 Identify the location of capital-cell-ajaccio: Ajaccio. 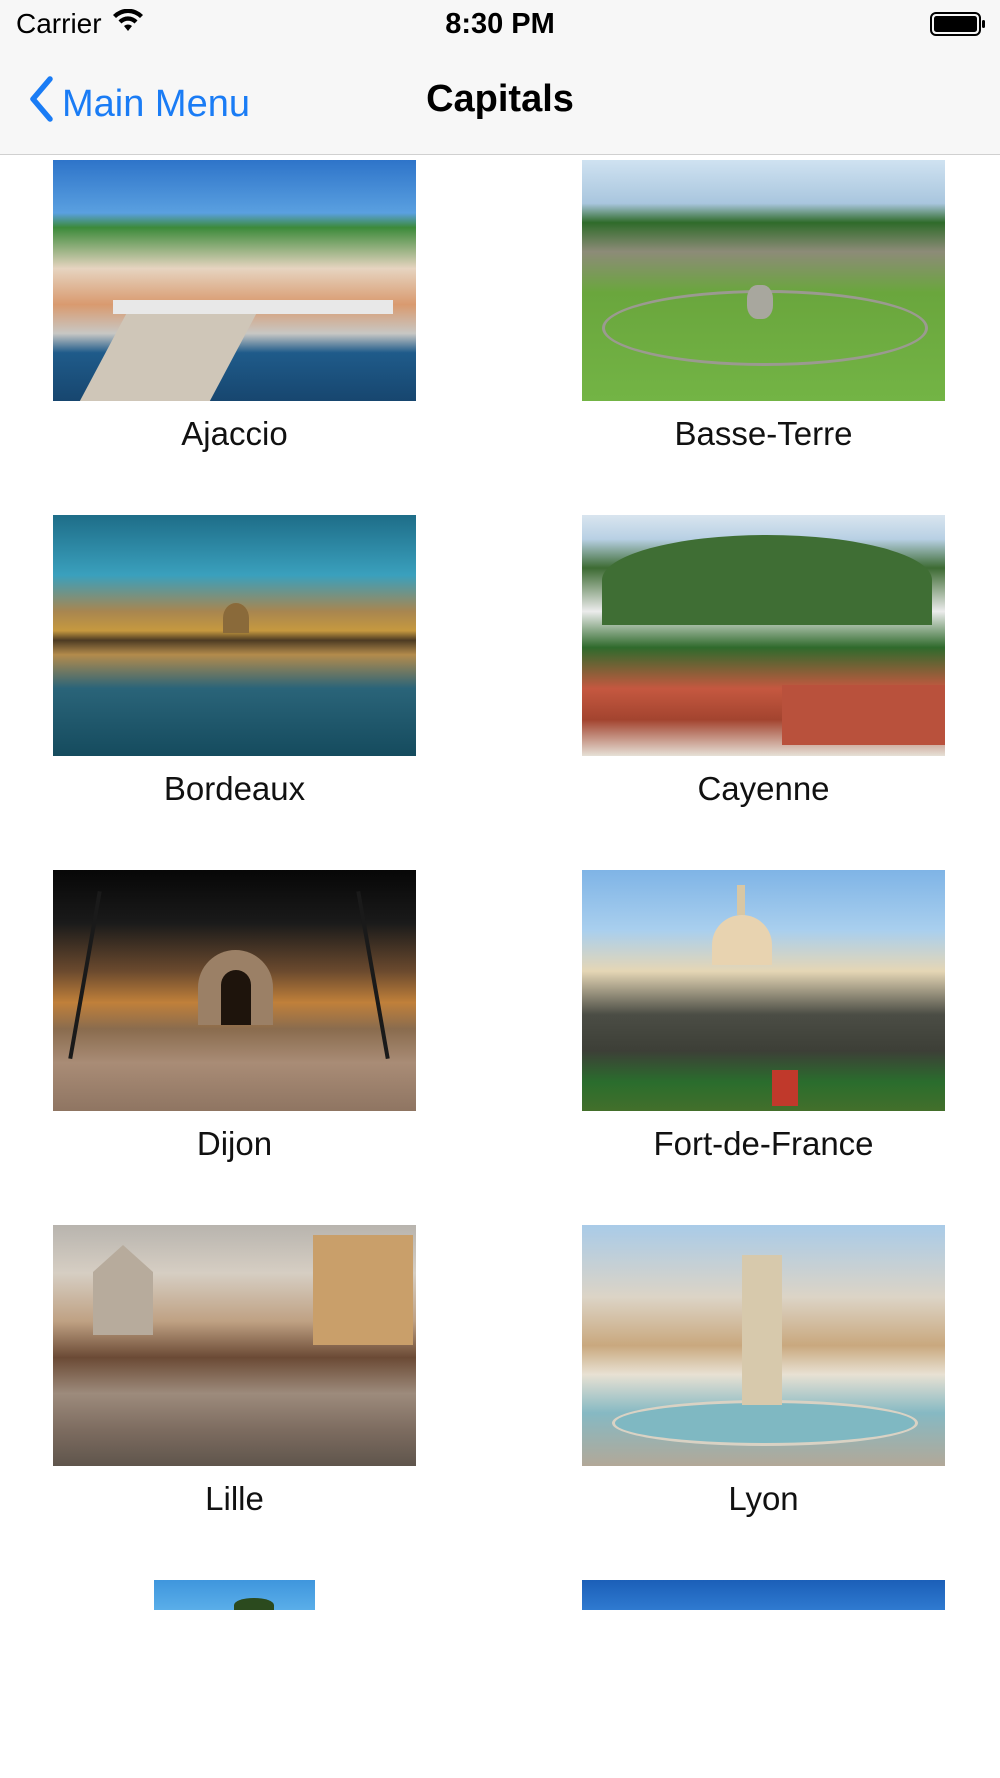
(234, 309).